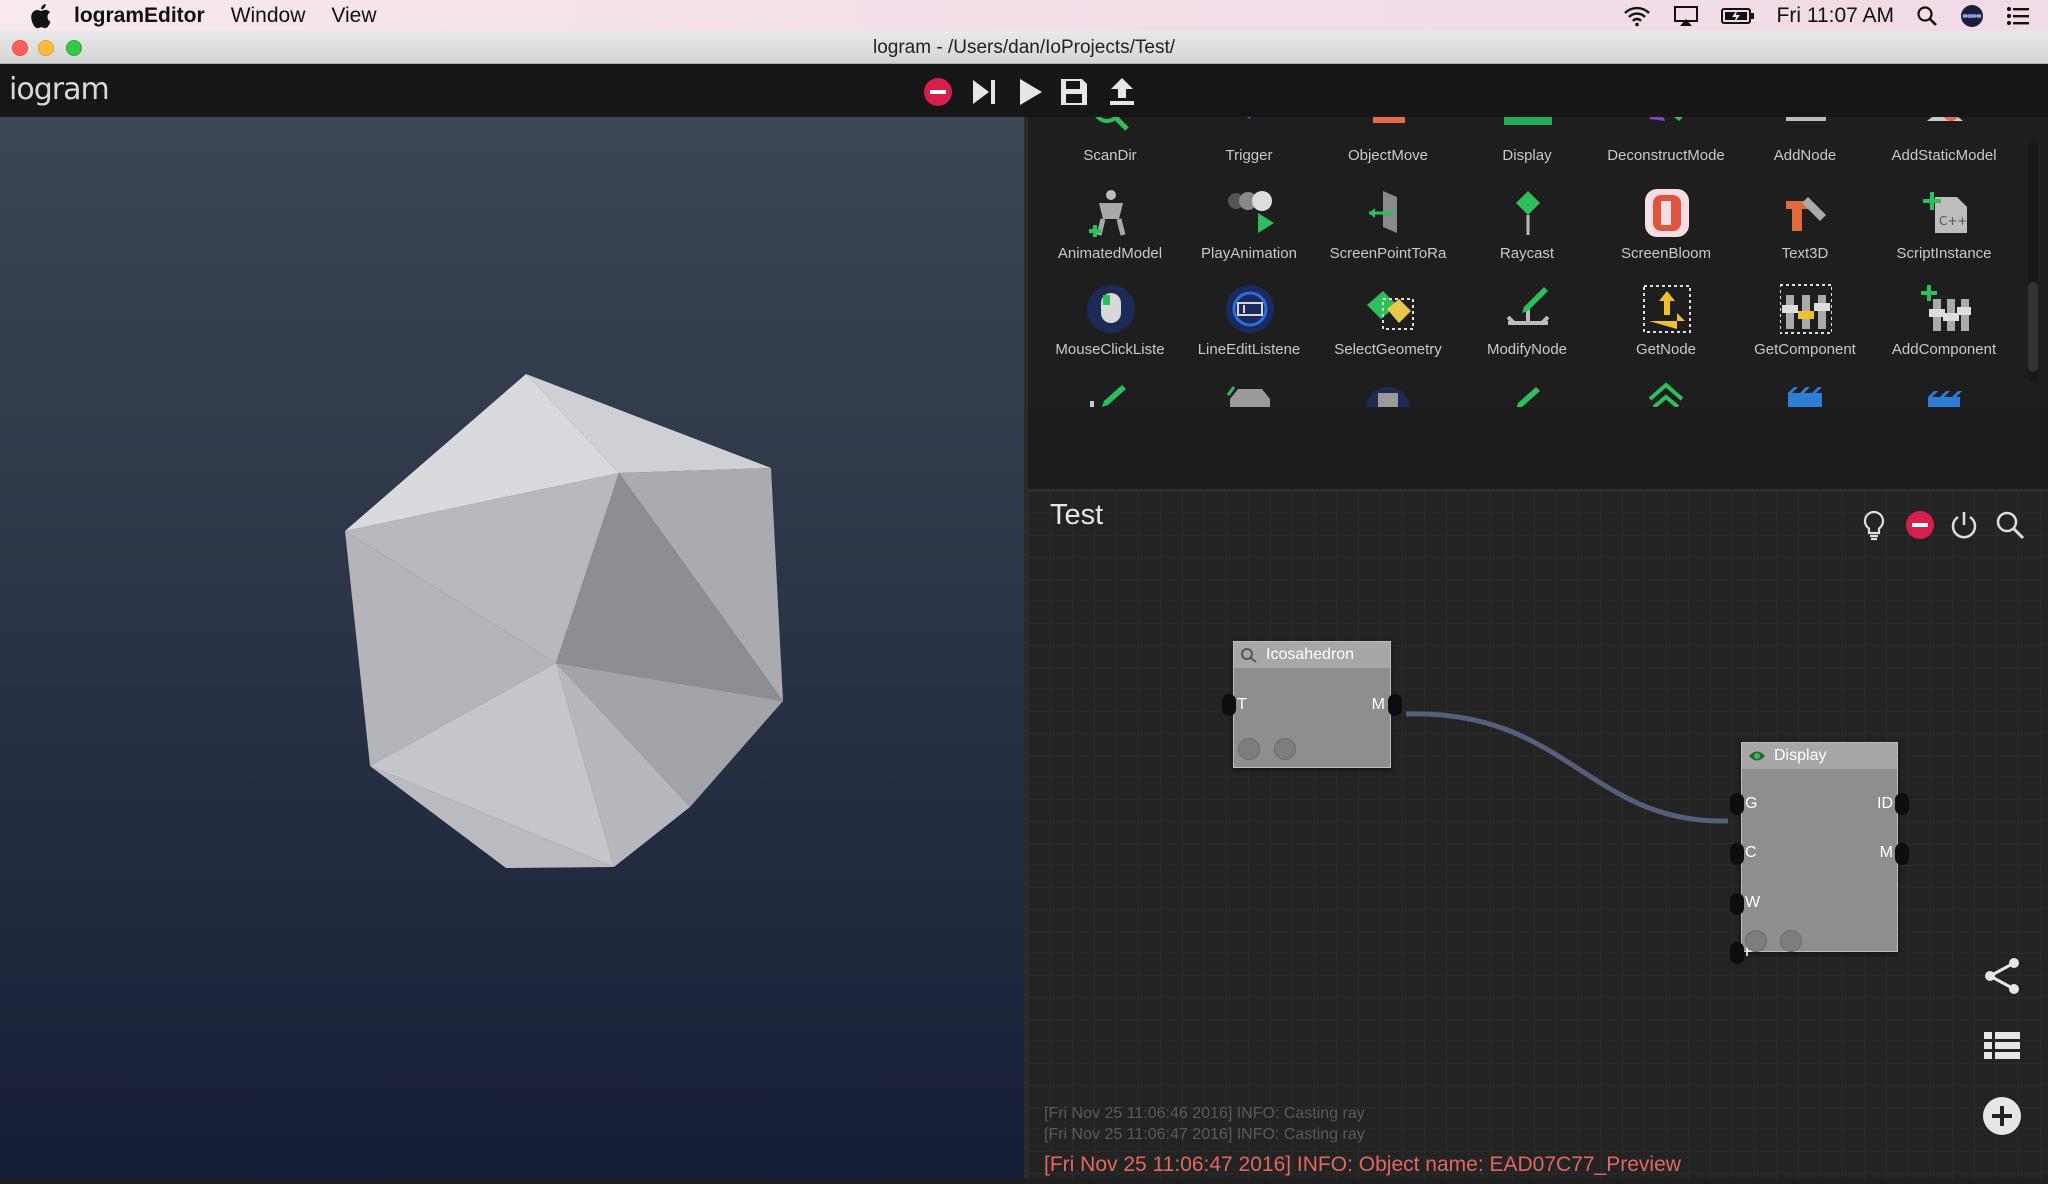 Image resolution: width=2048 pixels, height=1184 pixels. Describe the element at coordinates (1388, 331) in the screenshot. I see `library-item-selectgeometry: SelectGeometry` at that location.